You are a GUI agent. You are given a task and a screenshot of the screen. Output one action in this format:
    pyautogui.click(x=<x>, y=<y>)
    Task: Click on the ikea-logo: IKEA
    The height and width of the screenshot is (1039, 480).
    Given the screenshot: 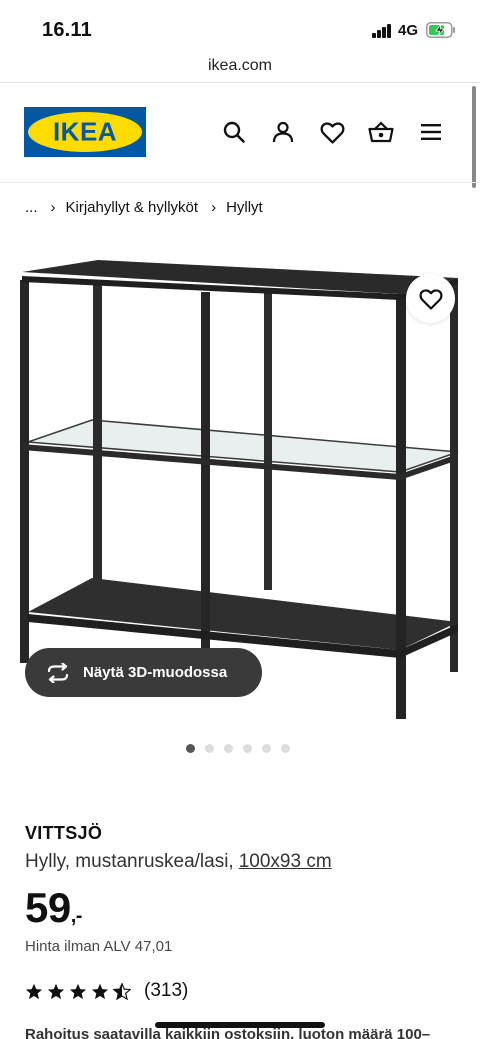 What is the action you would take?
    pyautogui.click(x=85, y=132)
    